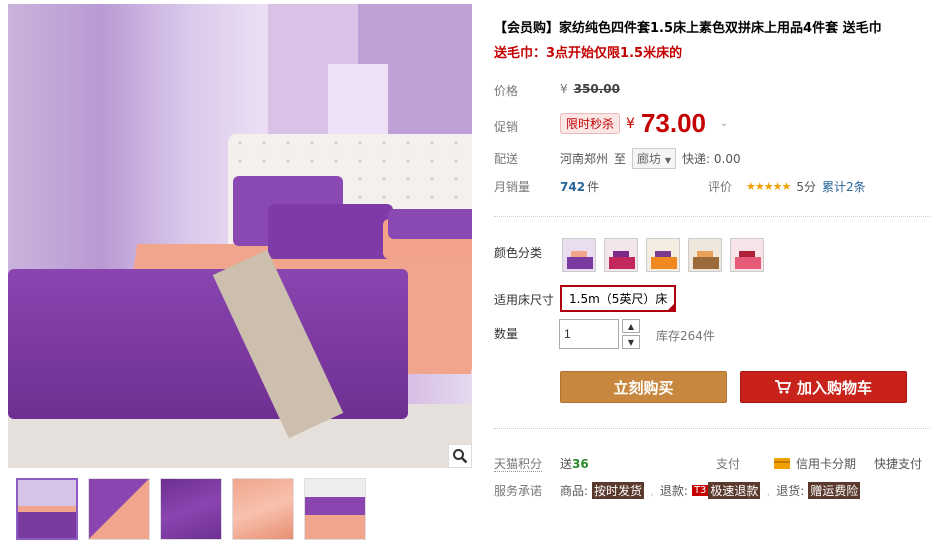 The width and height of the screenshot is (930, 551). I want to click on quick-pay-label: 快捷支付, so click(898, 464).